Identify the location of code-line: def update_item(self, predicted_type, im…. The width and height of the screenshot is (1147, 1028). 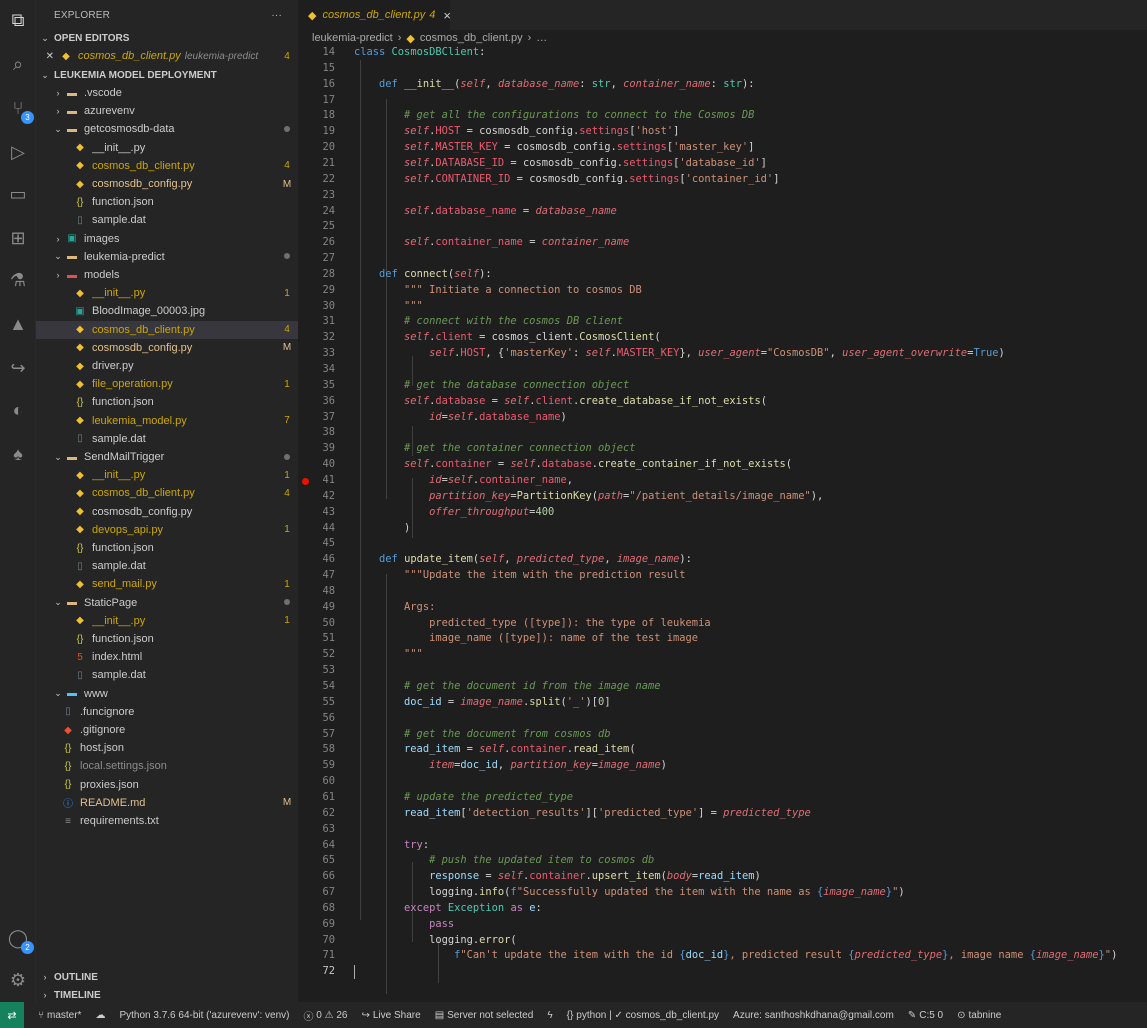
(523, 559).